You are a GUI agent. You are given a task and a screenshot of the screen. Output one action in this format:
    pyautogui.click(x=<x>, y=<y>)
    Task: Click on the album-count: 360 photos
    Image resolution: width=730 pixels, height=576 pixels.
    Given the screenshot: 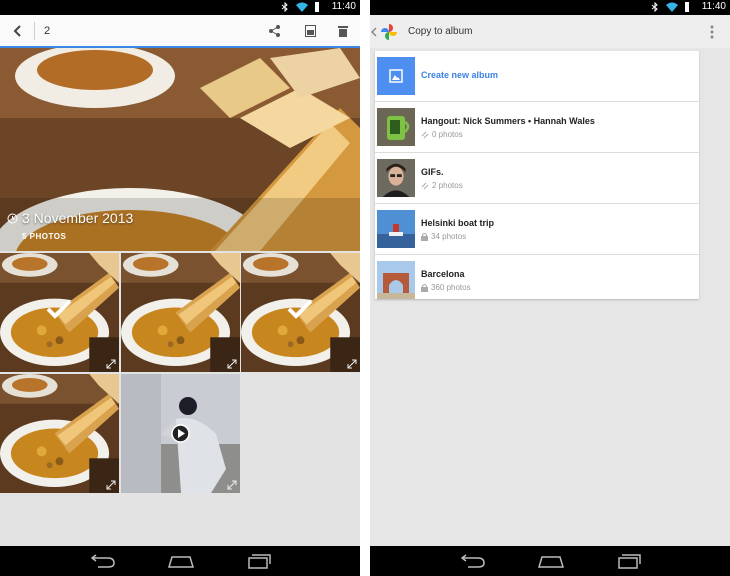 What is the action you would take?
    pyautogui.click(x=451, y=287)
    